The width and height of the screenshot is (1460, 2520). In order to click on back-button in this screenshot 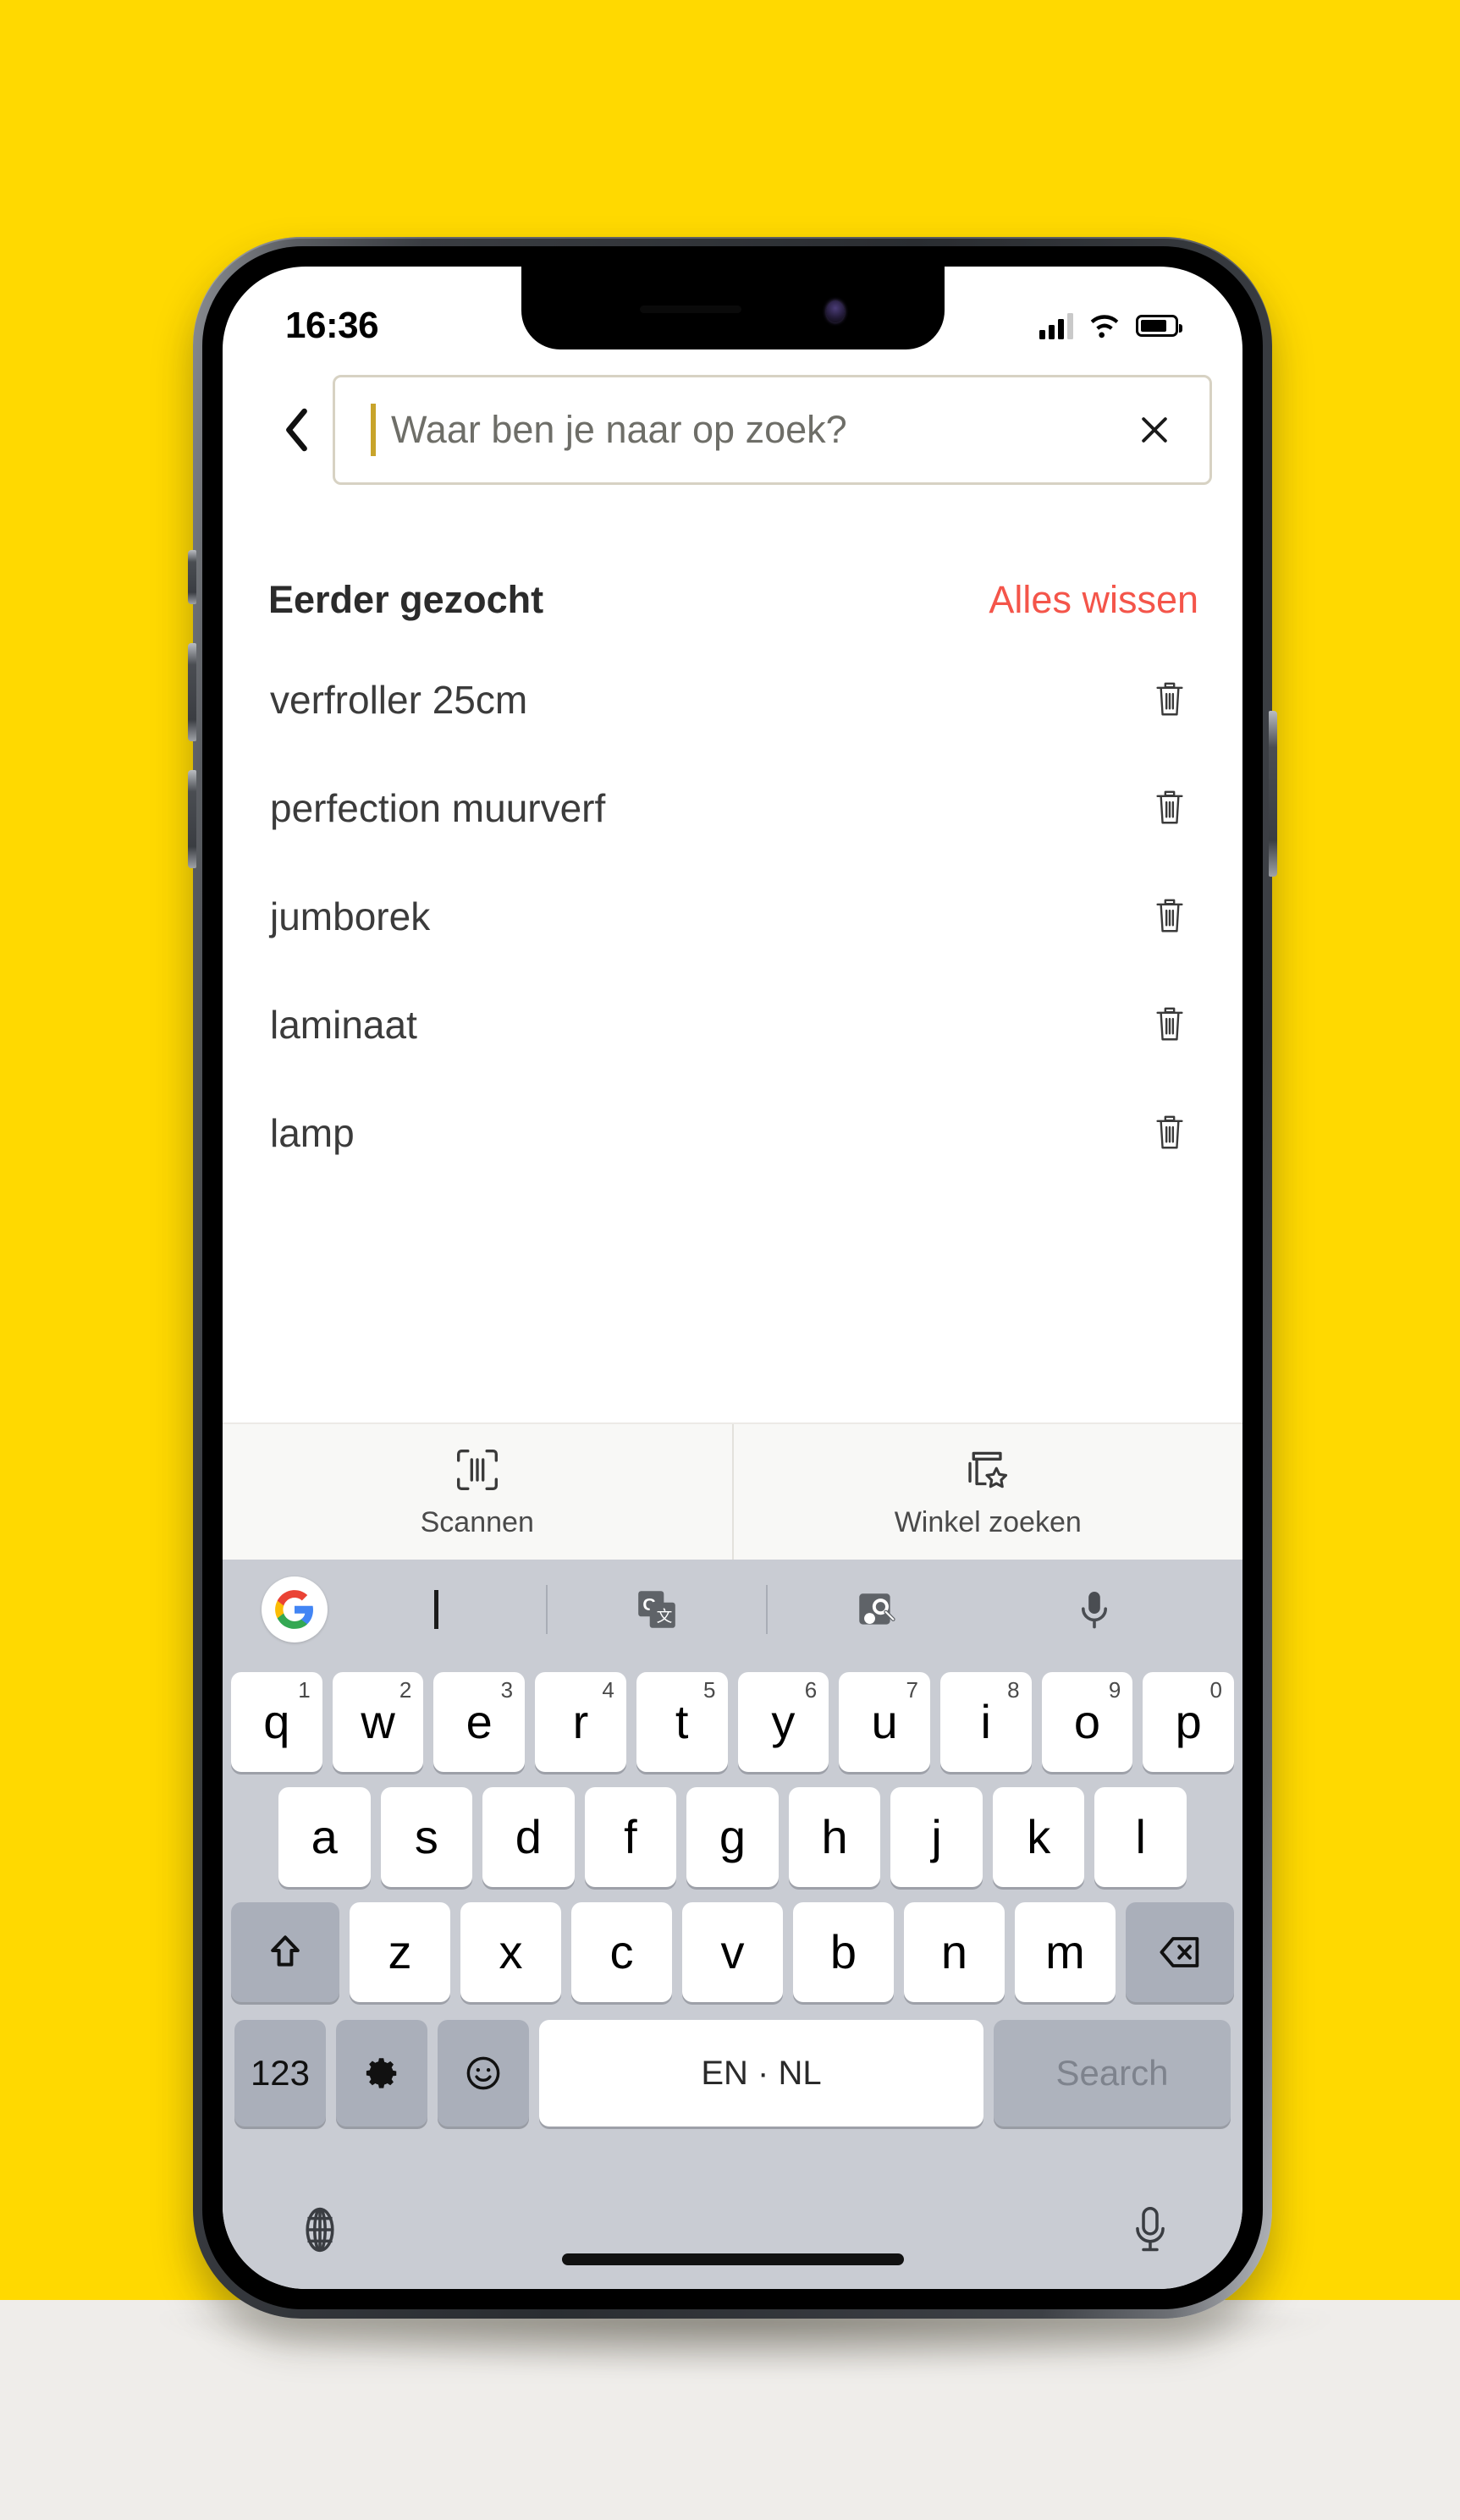, I will do `click(297, 429)`.